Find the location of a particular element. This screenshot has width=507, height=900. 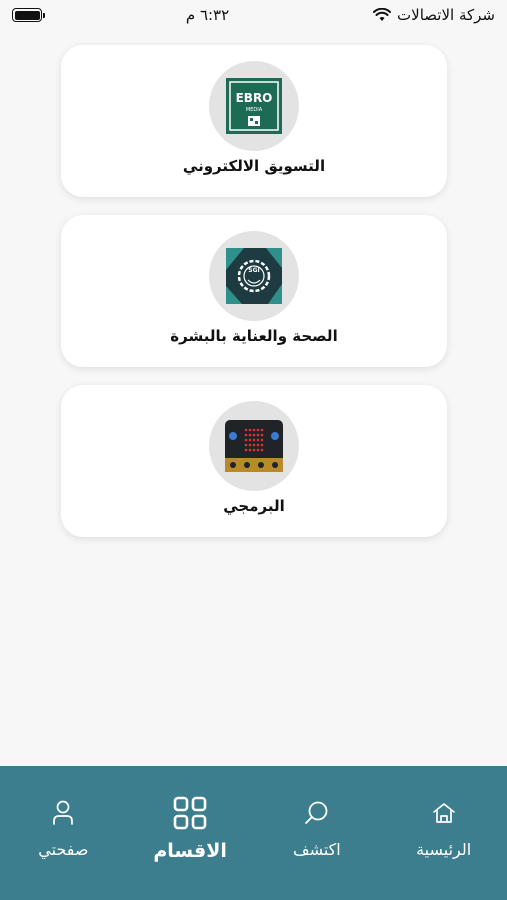

nav-item-categories: الاقسام is located at coordinates (190, 829).